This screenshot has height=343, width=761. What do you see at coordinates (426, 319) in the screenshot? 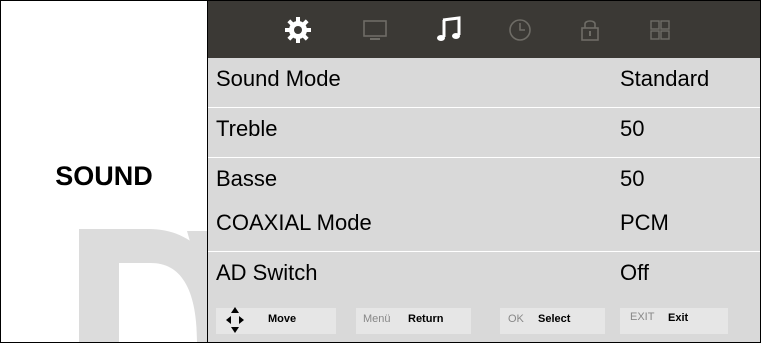
I see `help-return-label: Return` at bounding box center [426, 319].